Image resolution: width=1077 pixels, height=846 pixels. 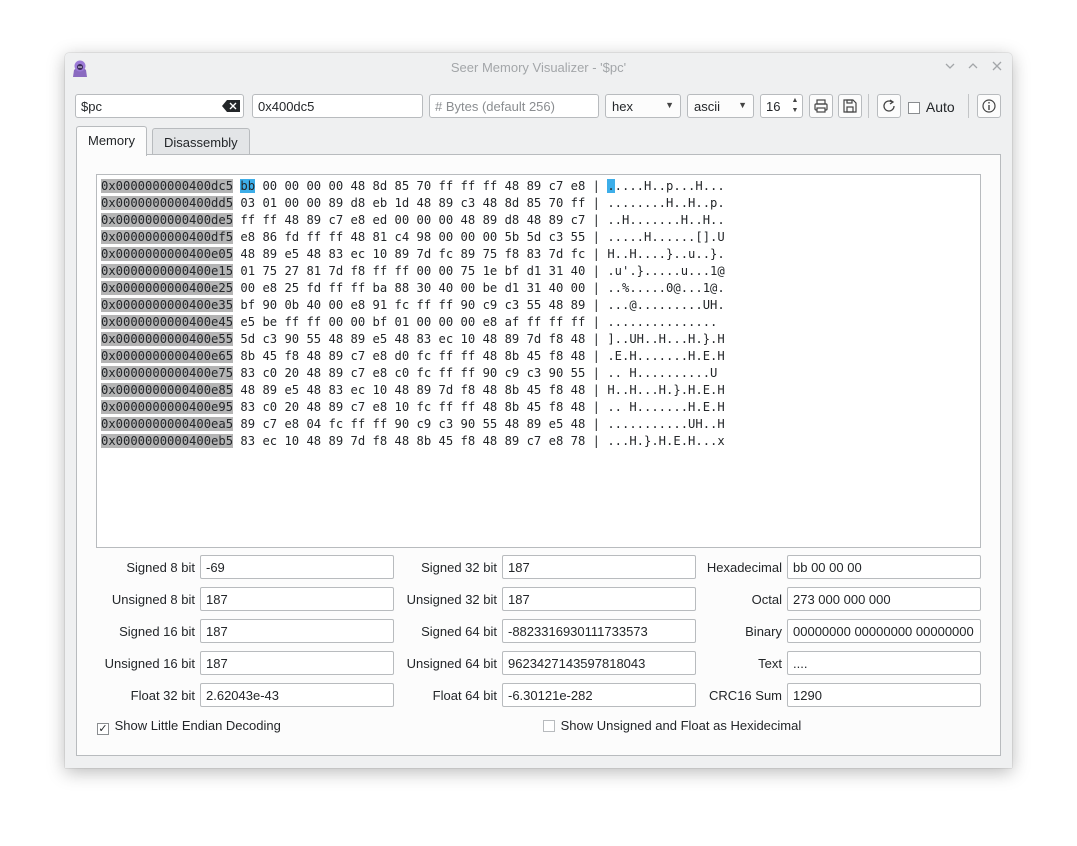 What do you see at coordinates (111, 141) in the screenshot?
I see `tab-memory: Memory` at bounding box center [111, 141].